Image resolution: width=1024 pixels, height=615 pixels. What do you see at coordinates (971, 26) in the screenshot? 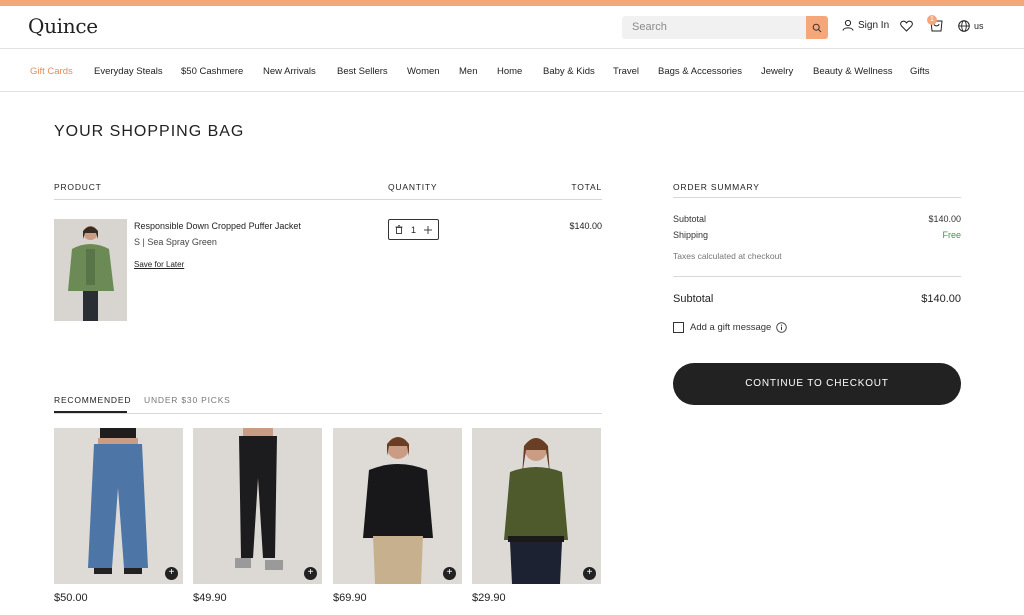
I see `locale-selector: us` at bounding box center [971, 26].